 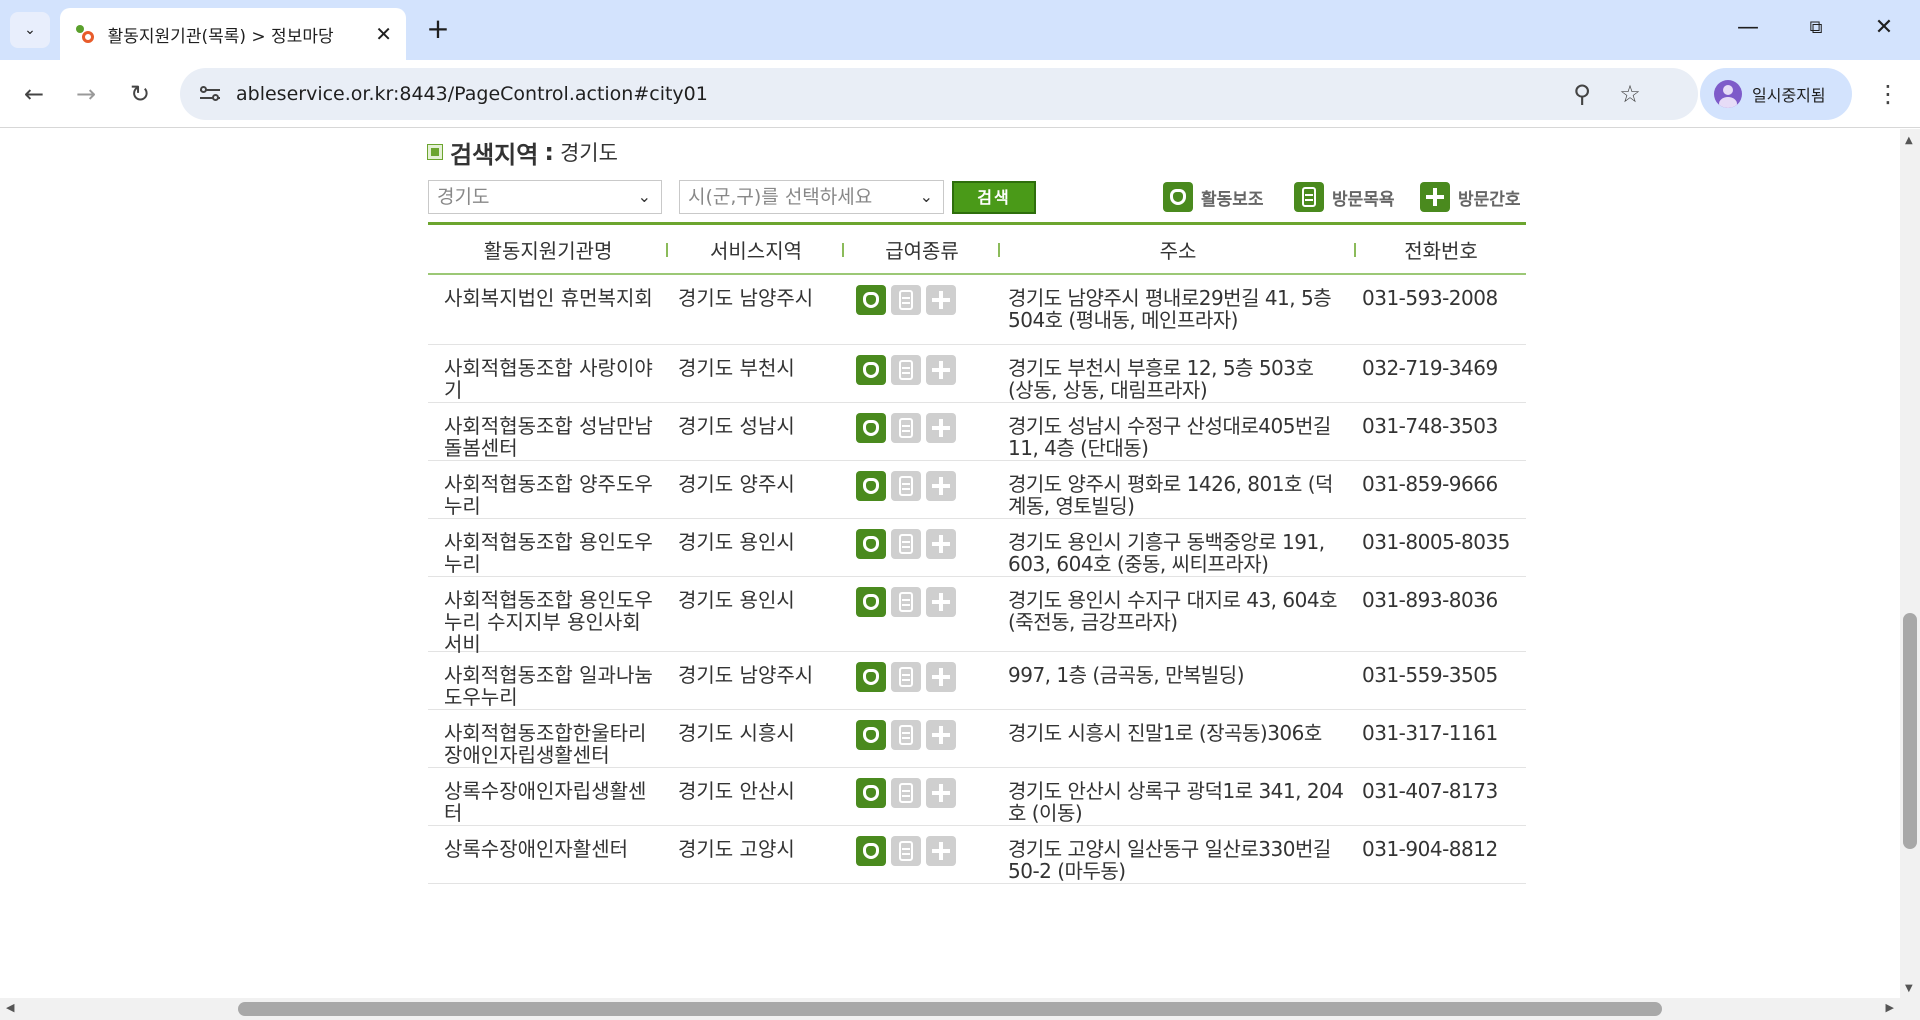 What do you see at coordinates (463, 197) in the screenshot?
I see `province-select-value: 경기도` at bounding box center [463, 197].